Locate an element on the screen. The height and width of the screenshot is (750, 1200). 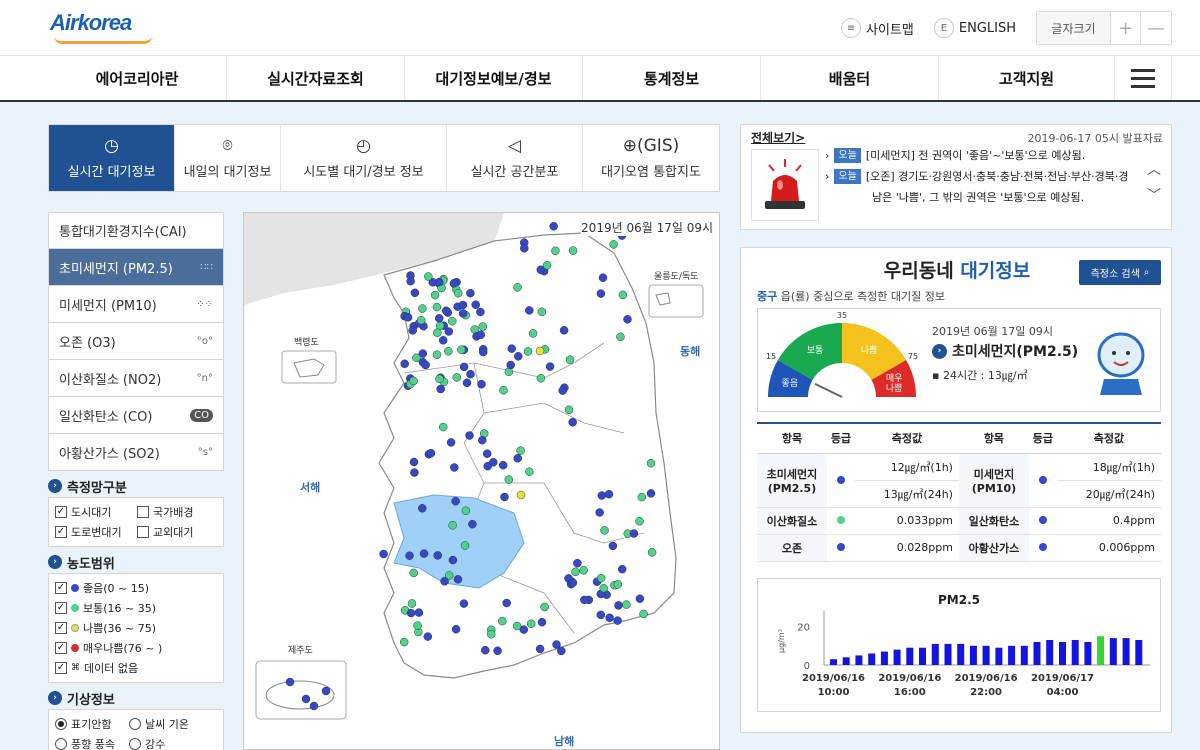
range-good-checkbox: ✓ 좋음(0 ~ 15) is located at coordinates (136, 588).